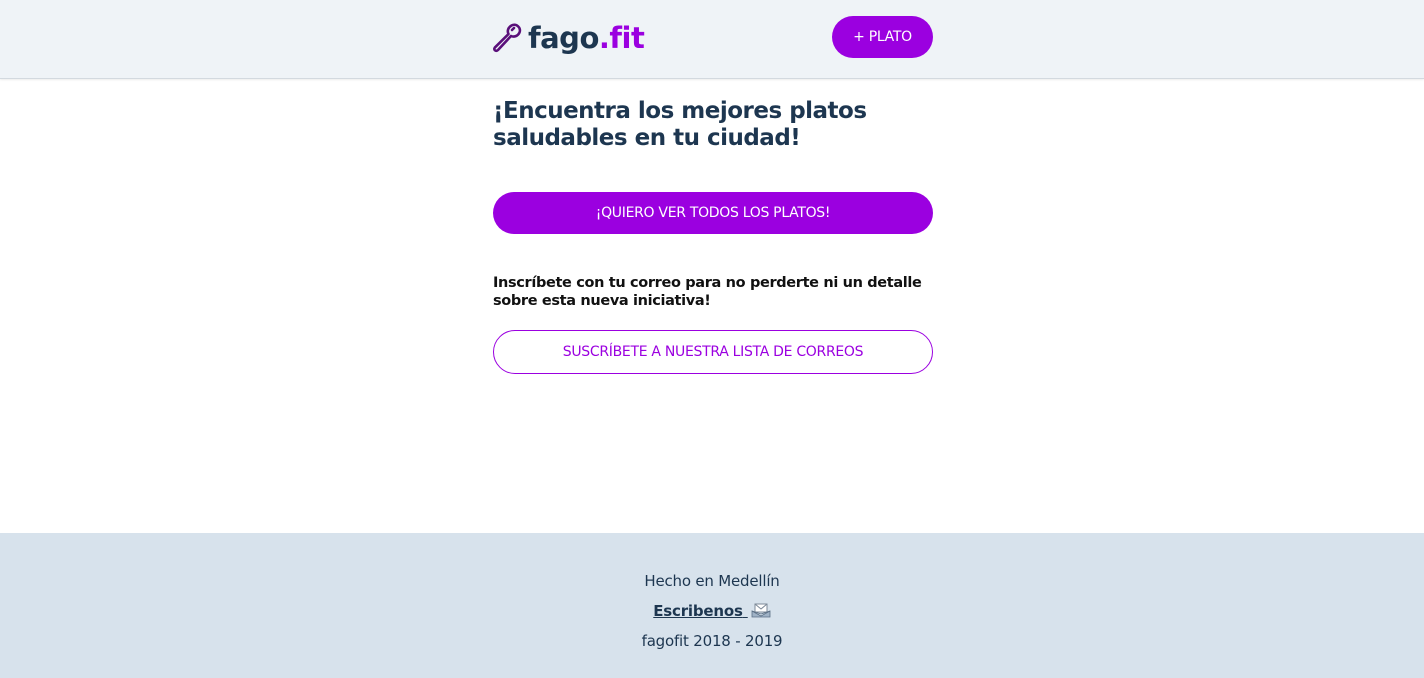  What do you see at coordinates (713, 213) in the screenshot?
I see `view-all-plates-button: ¡QUIERO VER TODOS LOS PLATOS!` at bounding box center [713, 213].